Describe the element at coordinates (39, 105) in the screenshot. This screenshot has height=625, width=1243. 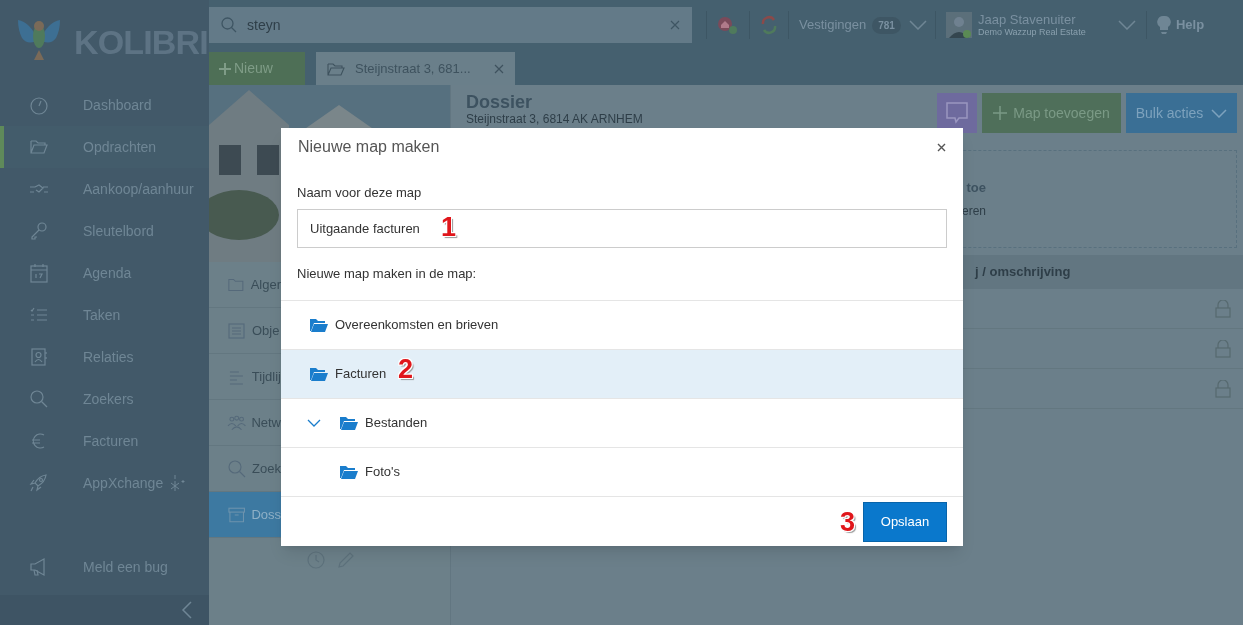
I see `gauge-icon` at that location.